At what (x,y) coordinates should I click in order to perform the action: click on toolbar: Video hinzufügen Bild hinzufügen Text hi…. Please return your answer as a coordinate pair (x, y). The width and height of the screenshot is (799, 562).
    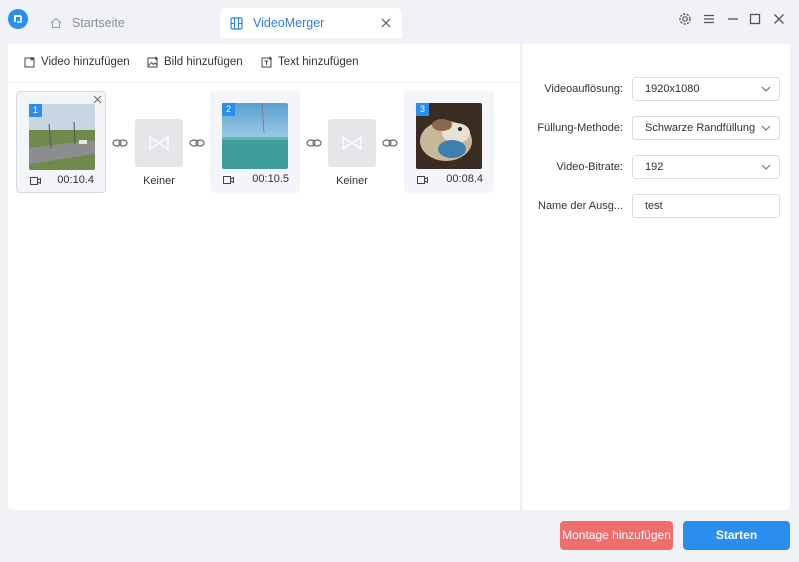
    Looking at the image, I should click on (264, 63).